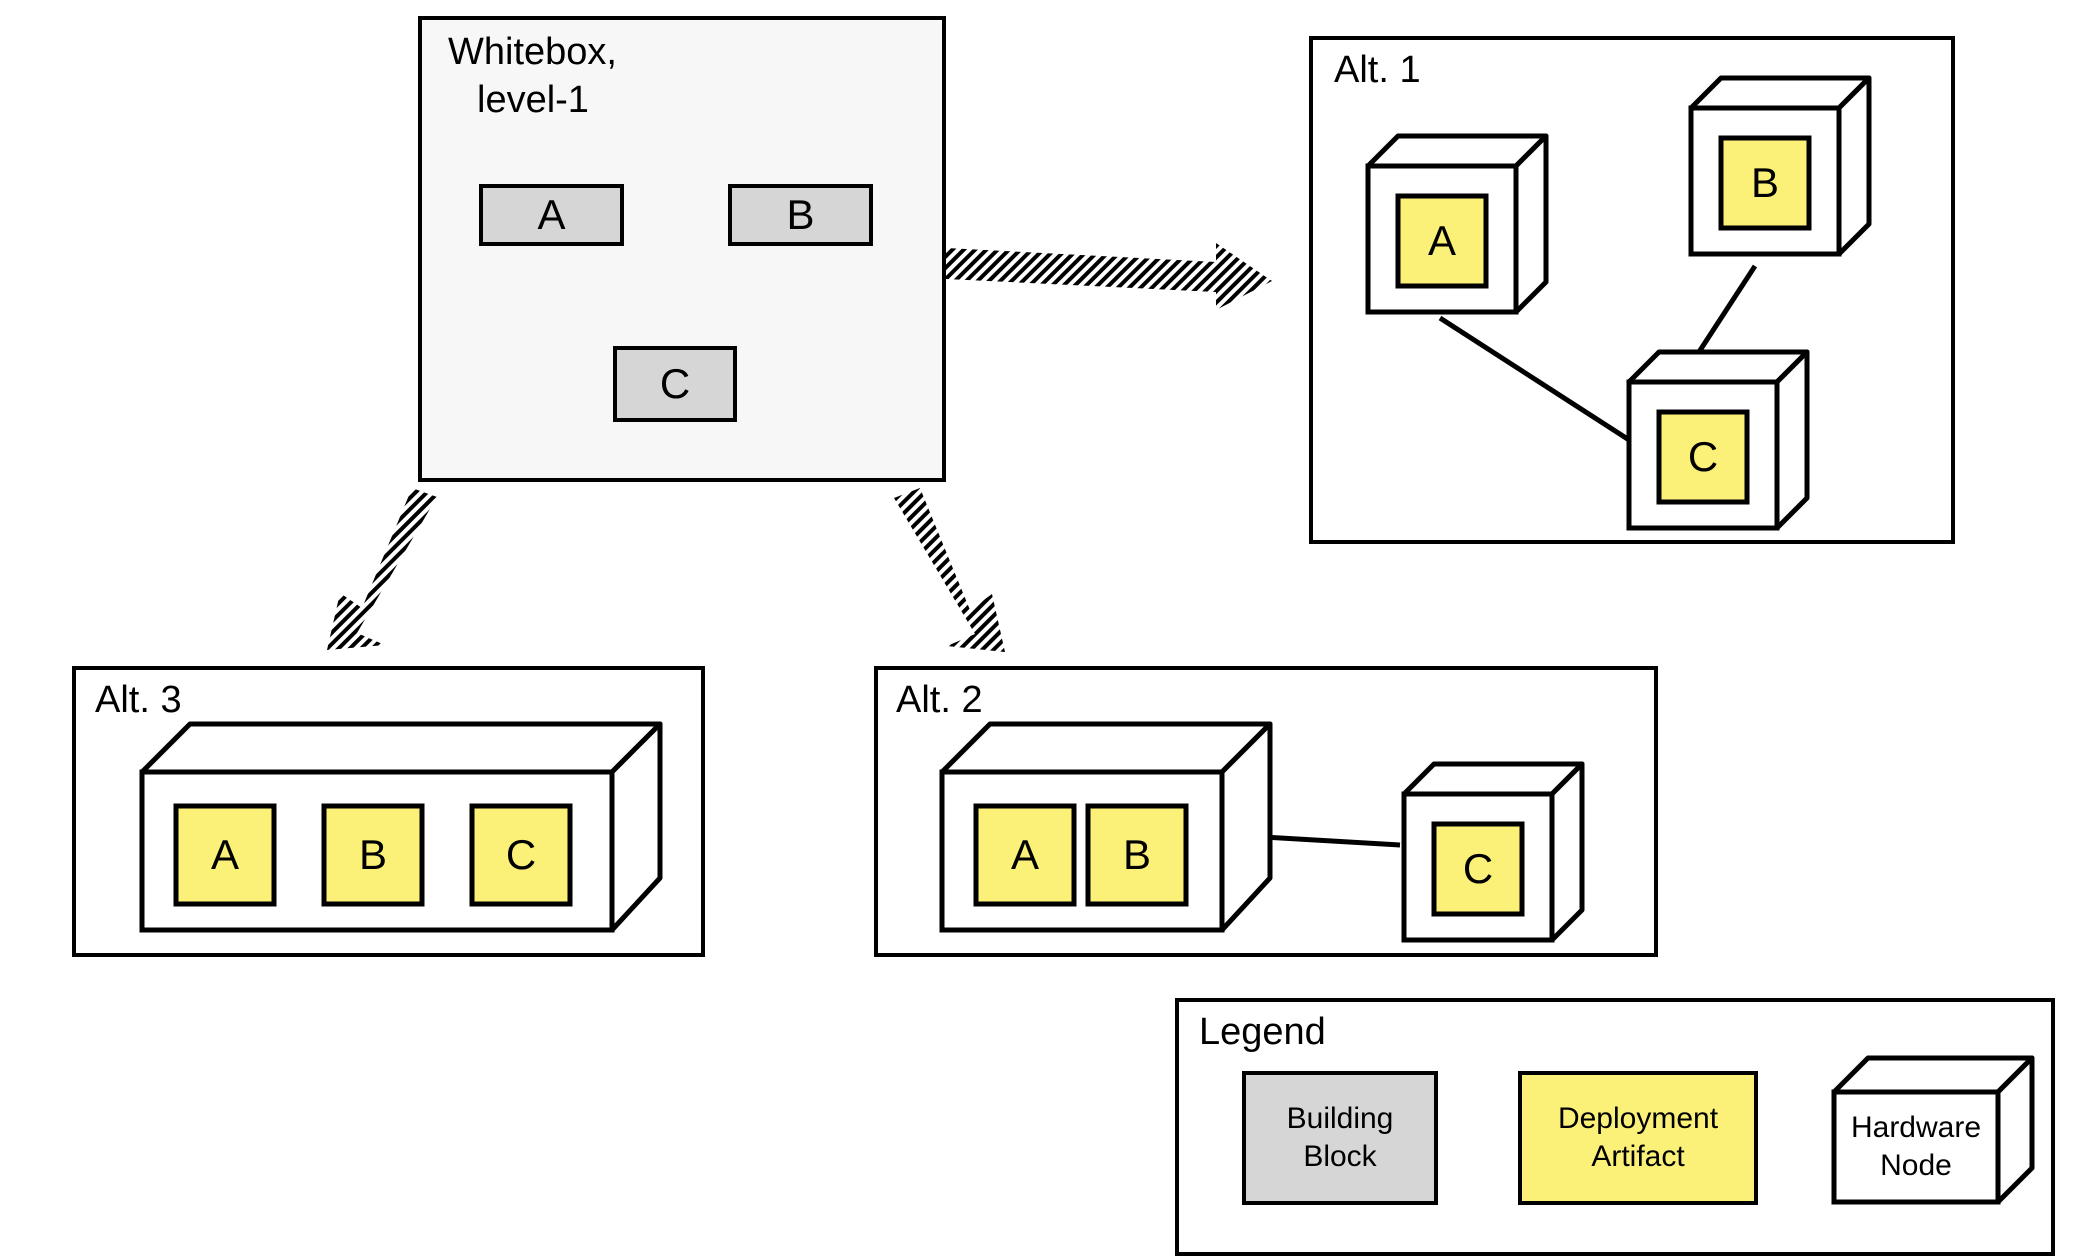  I want to click on building-block-a-label: A, so click(551, 214).